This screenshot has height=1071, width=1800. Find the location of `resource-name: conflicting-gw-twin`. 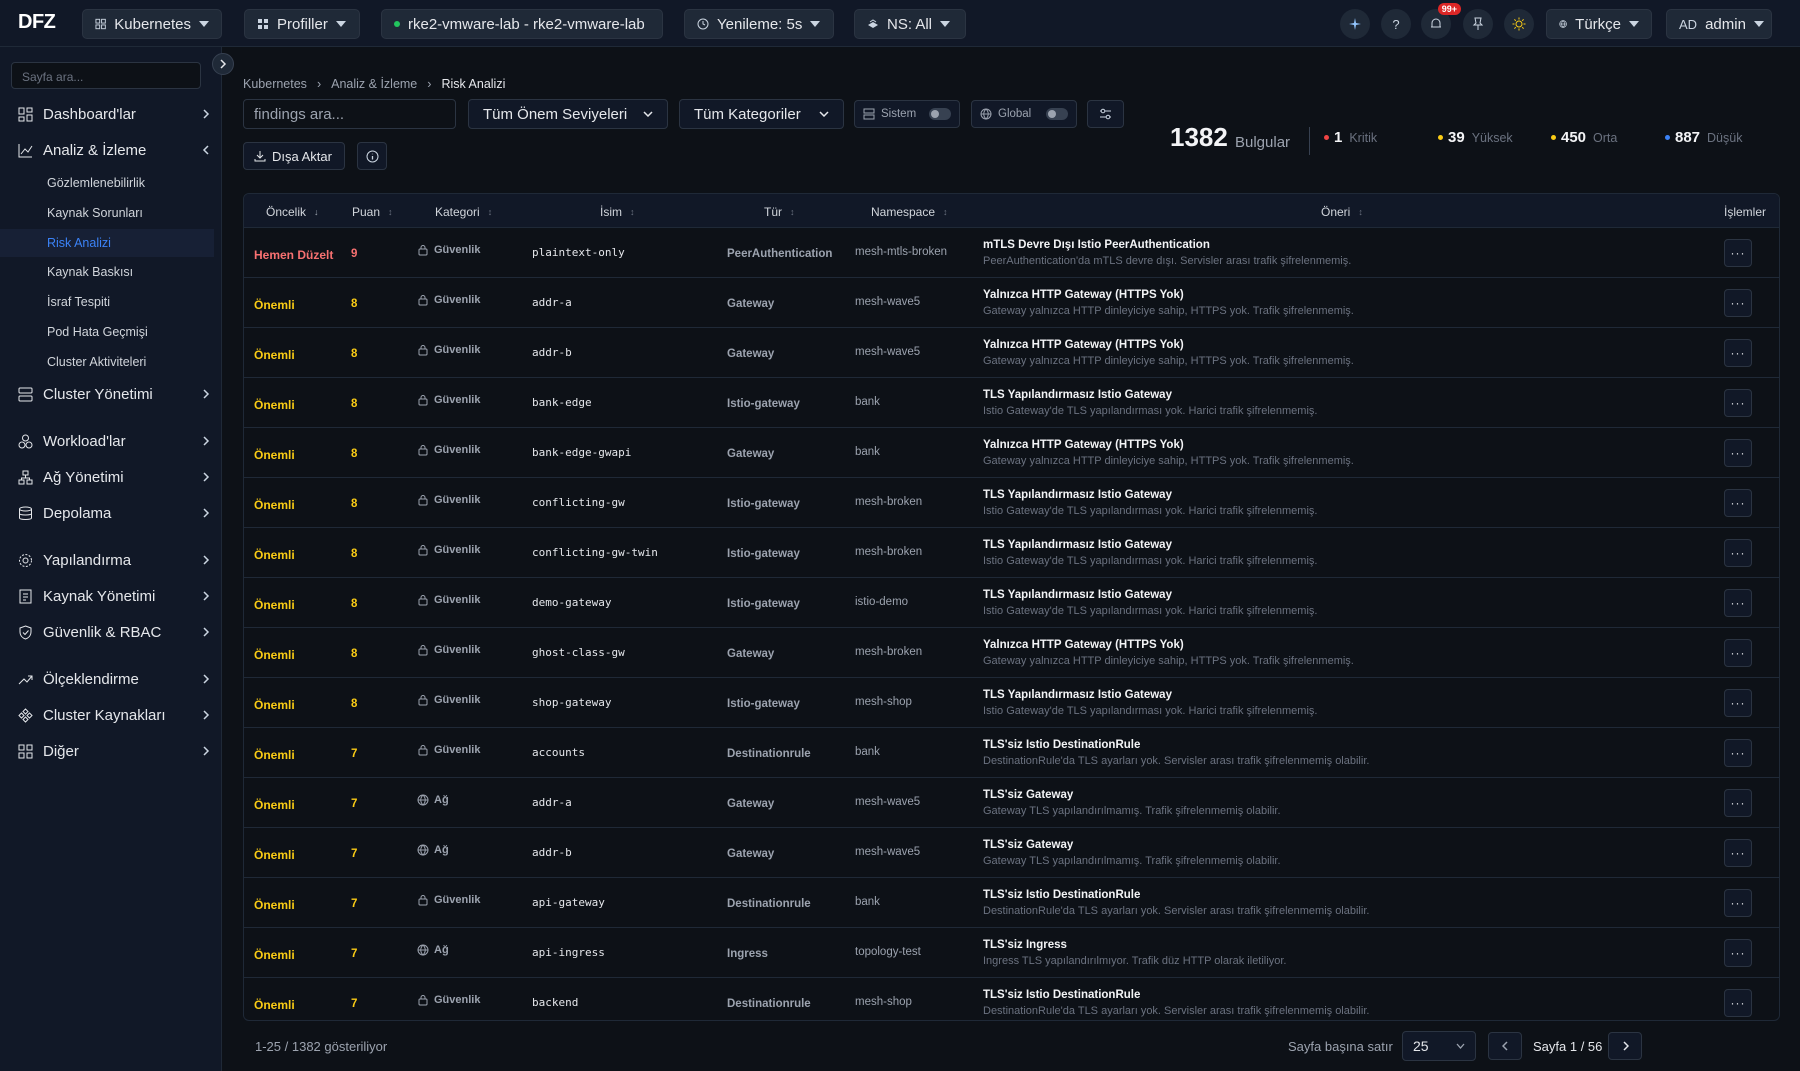

resource-name: conflicting-gw-twin is located at coordinates (595, 552).